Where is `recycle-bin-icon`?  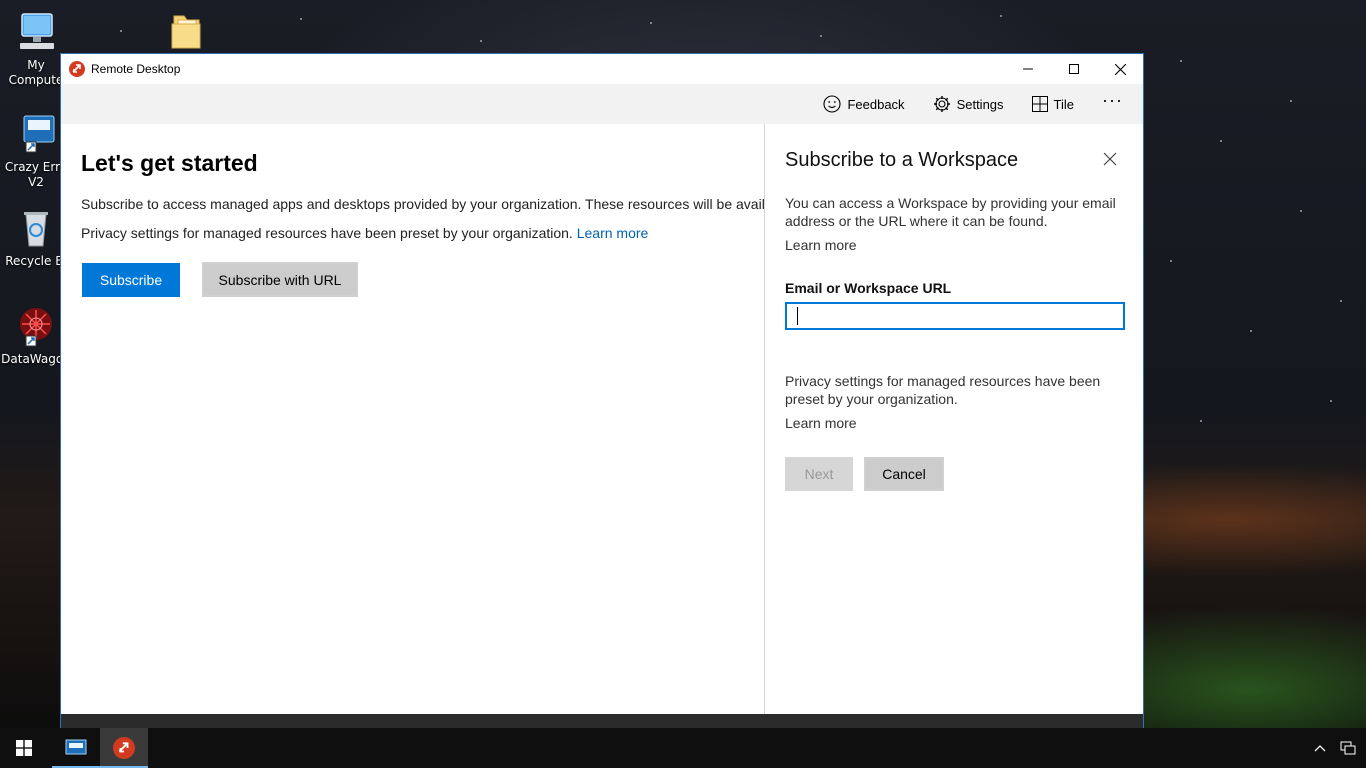 recycle-bin-icon is located at coordinates (36, 228).